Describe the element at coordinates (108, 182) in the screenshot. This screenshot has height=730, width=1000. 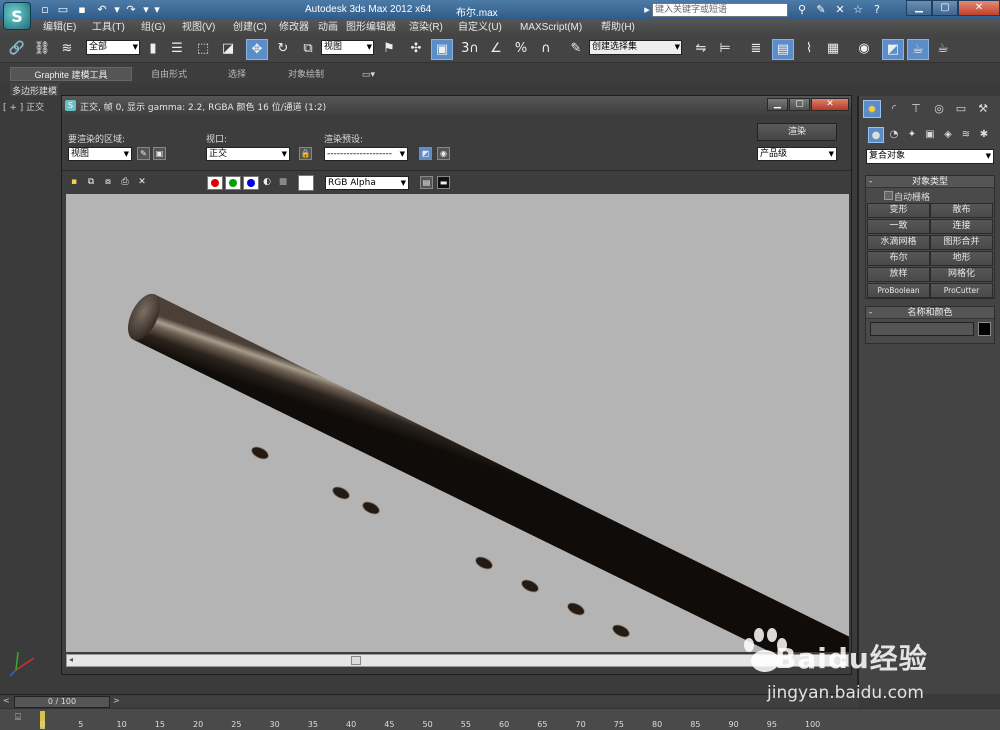
I see `clone-window-icon: ⧇` at that location.